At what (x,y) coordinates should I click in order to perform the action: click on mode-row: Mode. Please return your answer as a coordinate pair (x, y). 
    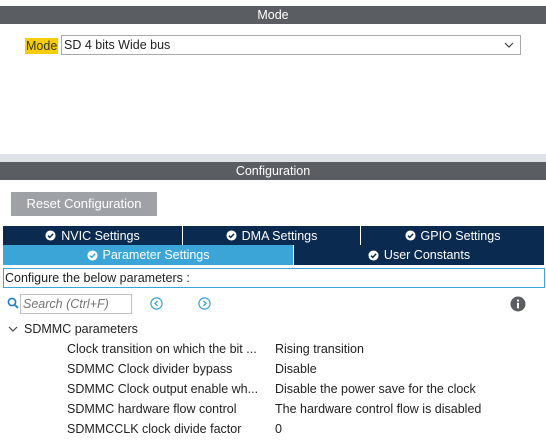
    Looking at the image, I should click on (42, 45).